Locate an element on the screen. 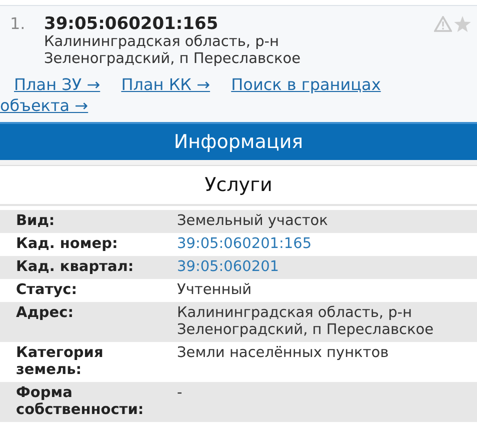  field-label: Кад. номер: is located at coordinates (67, 244).